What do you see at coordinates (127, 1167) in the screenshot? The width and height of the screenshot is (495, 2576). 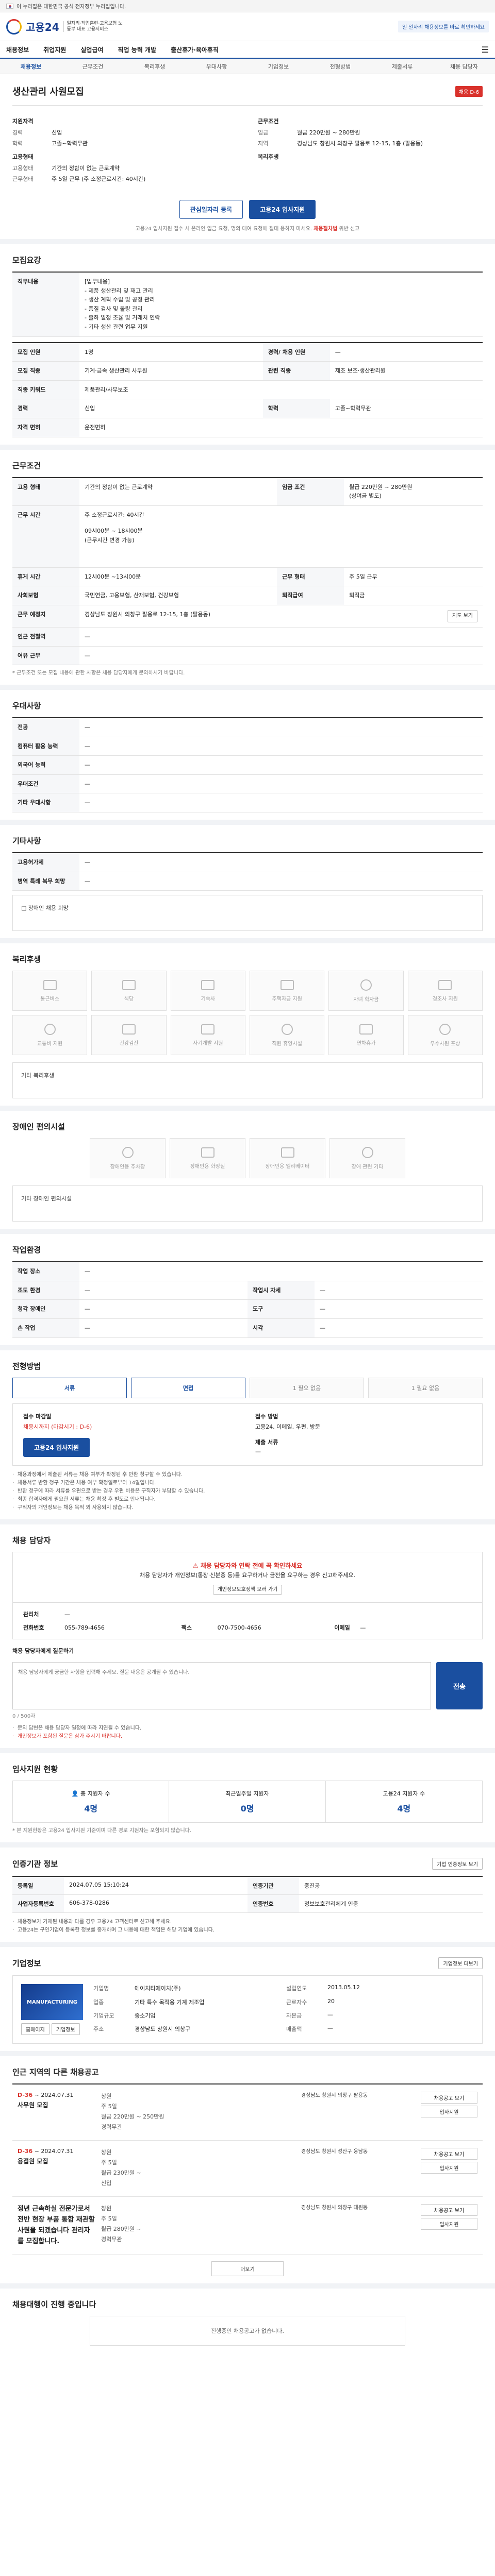 I see `facility-label: 장애인용 주차장` at bounding box center [127, 1167].